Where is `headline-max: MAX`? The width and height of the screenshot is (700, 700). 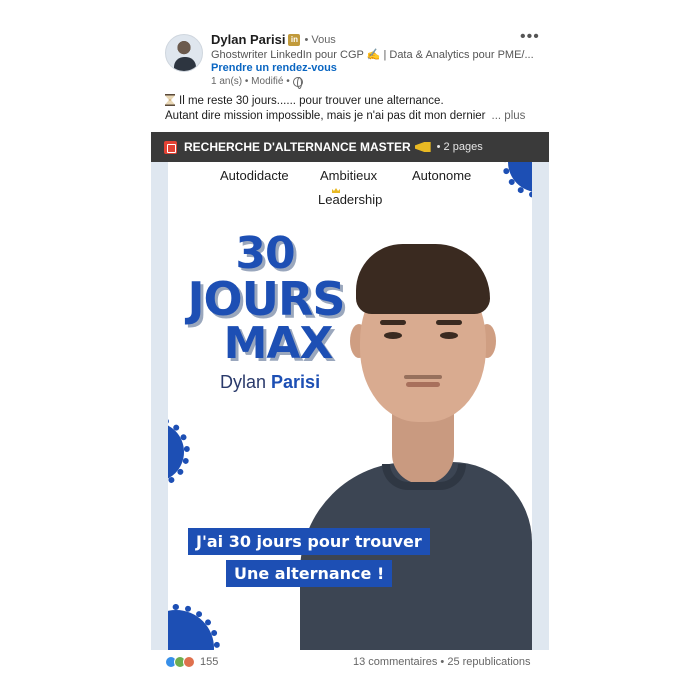 headline-max: MAX is located at coordinates (278, 343).